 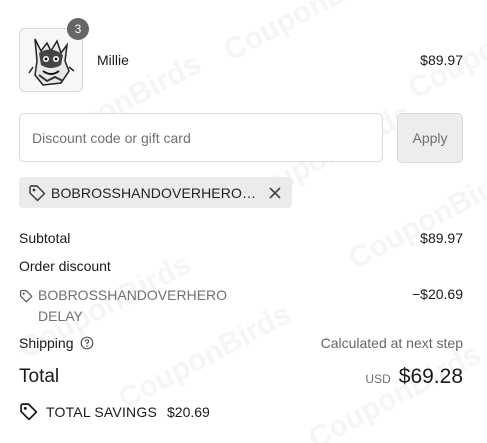 What do you see at coordinates (241, 343) in the screenshot?
I see `shipping-row: Shipping Calculated at next step` at bounding box center [241, 343].